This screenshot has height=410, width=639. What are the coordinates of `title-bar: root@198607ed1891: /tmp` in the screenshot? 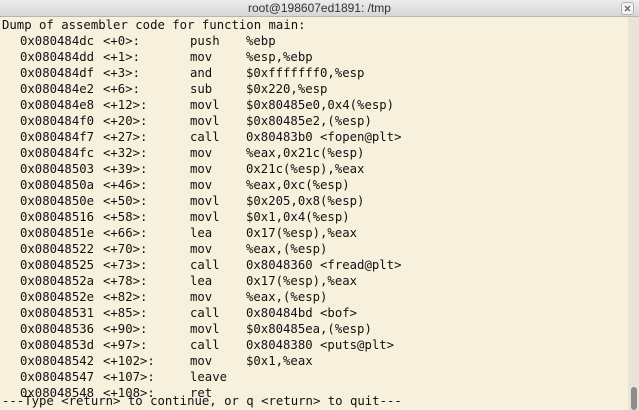 It's located at (319, 8).